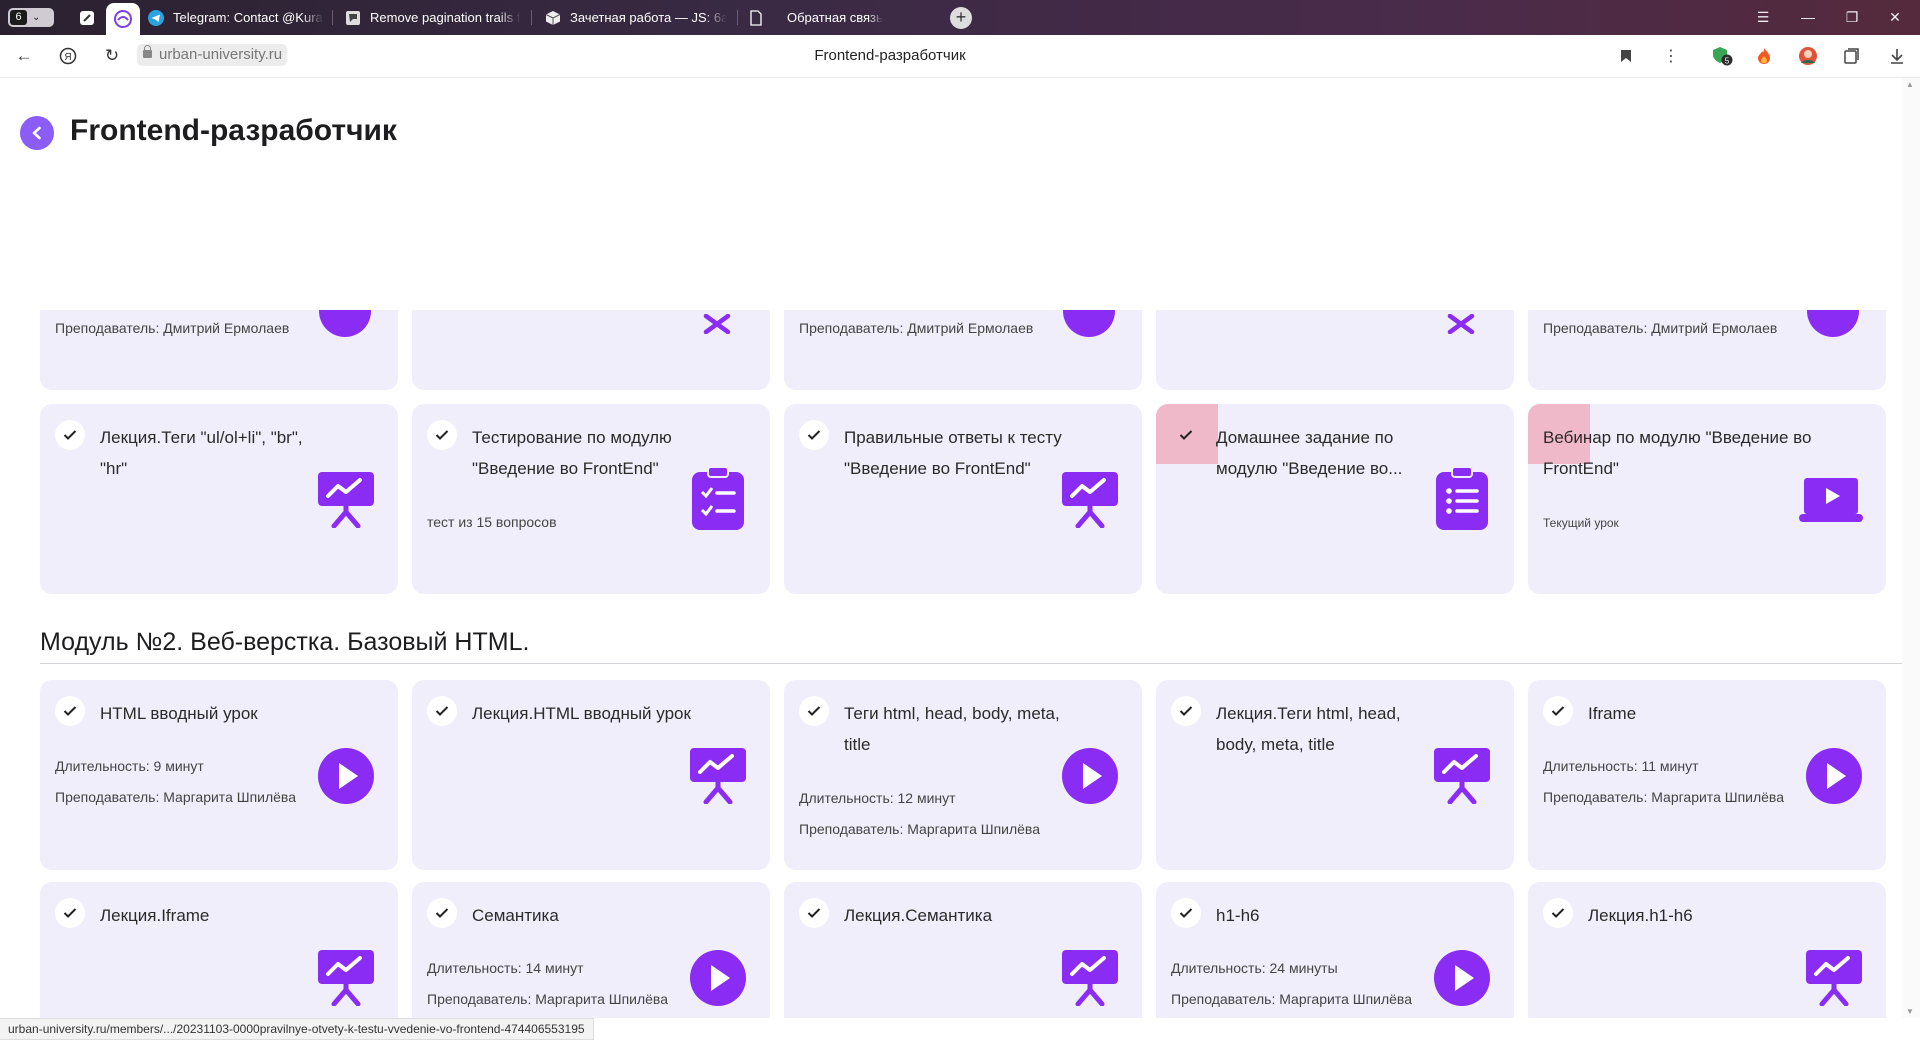 This screenshot has width=1920, height=1040. Describe the element at coordinates (1764, 56) in the screenshot. I see `flame-extension-icon` at that location.